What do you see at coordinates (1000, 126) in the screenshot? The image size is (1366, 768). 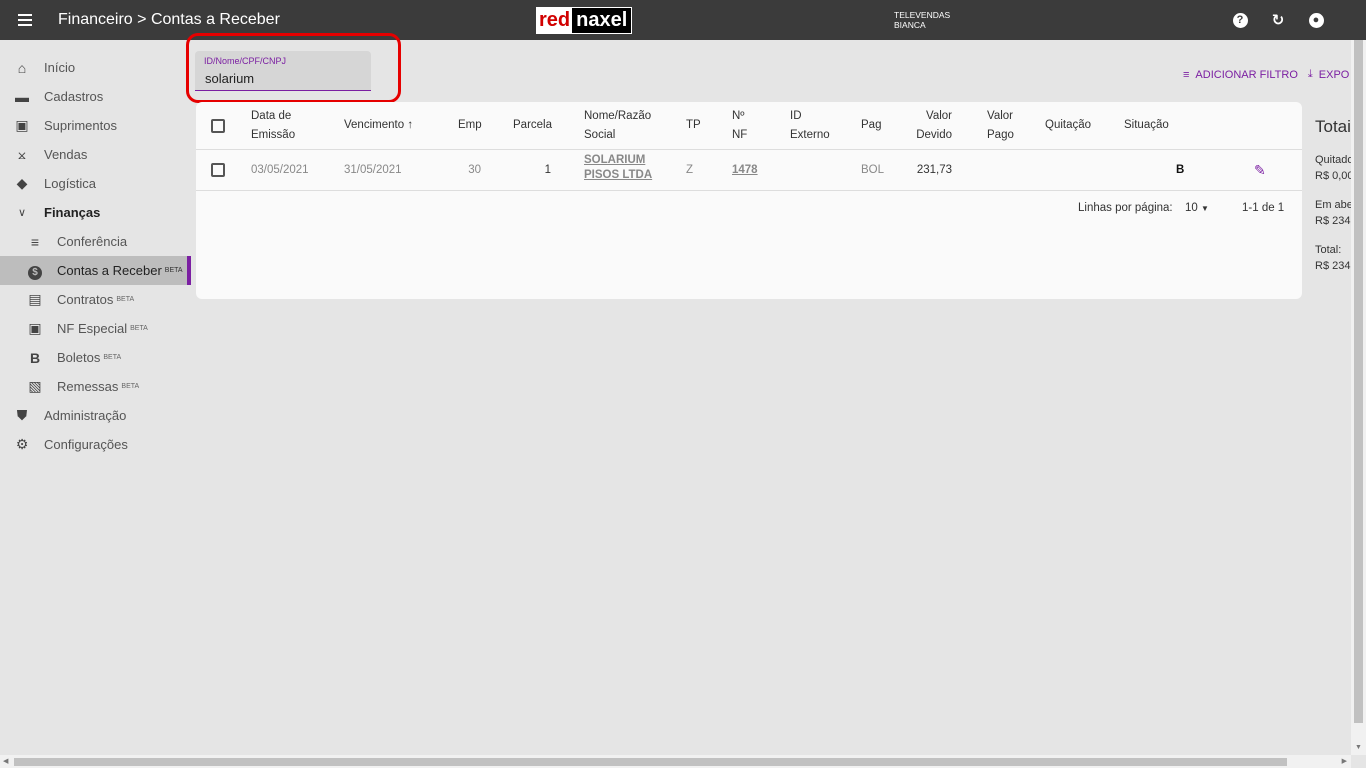 I see `col-header-valor-pago: Valor Pago` at bounding box center [1000, 126].